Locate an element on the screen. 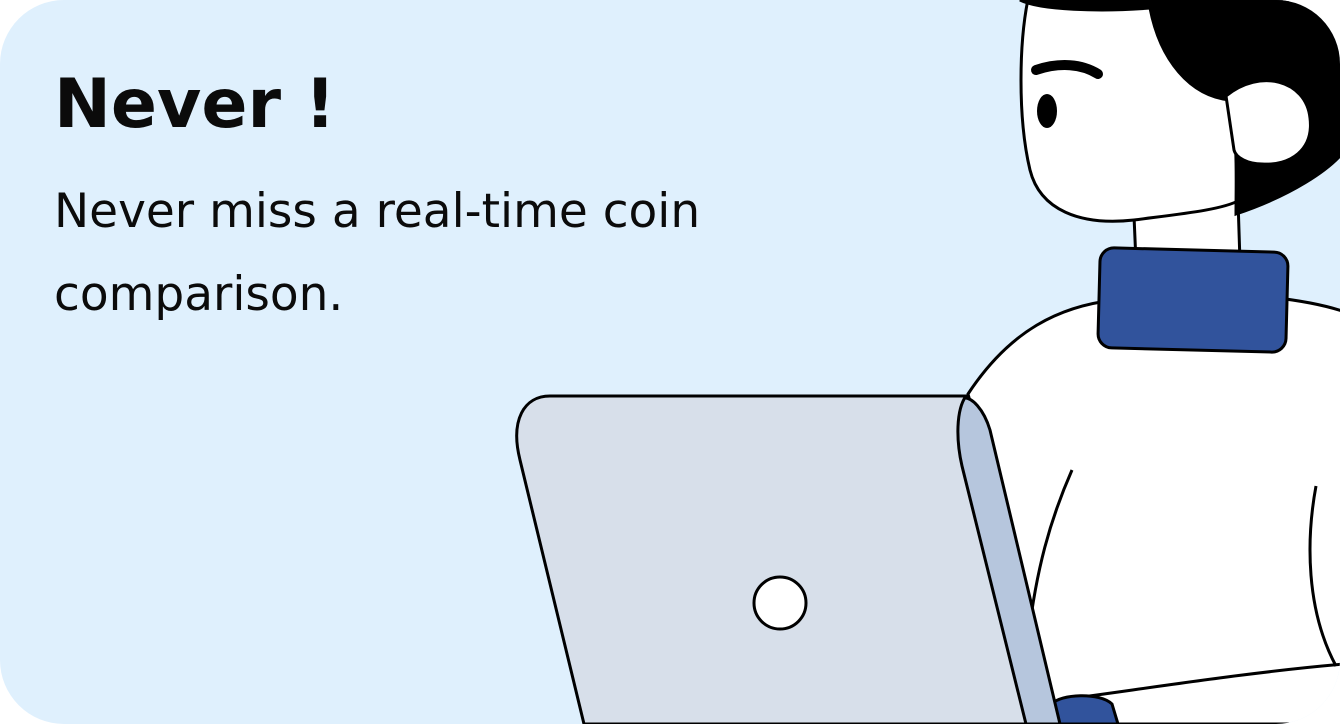 The height and width of the screenshot is (724, 1340). person-eye is located at coordinates (1047, 111).